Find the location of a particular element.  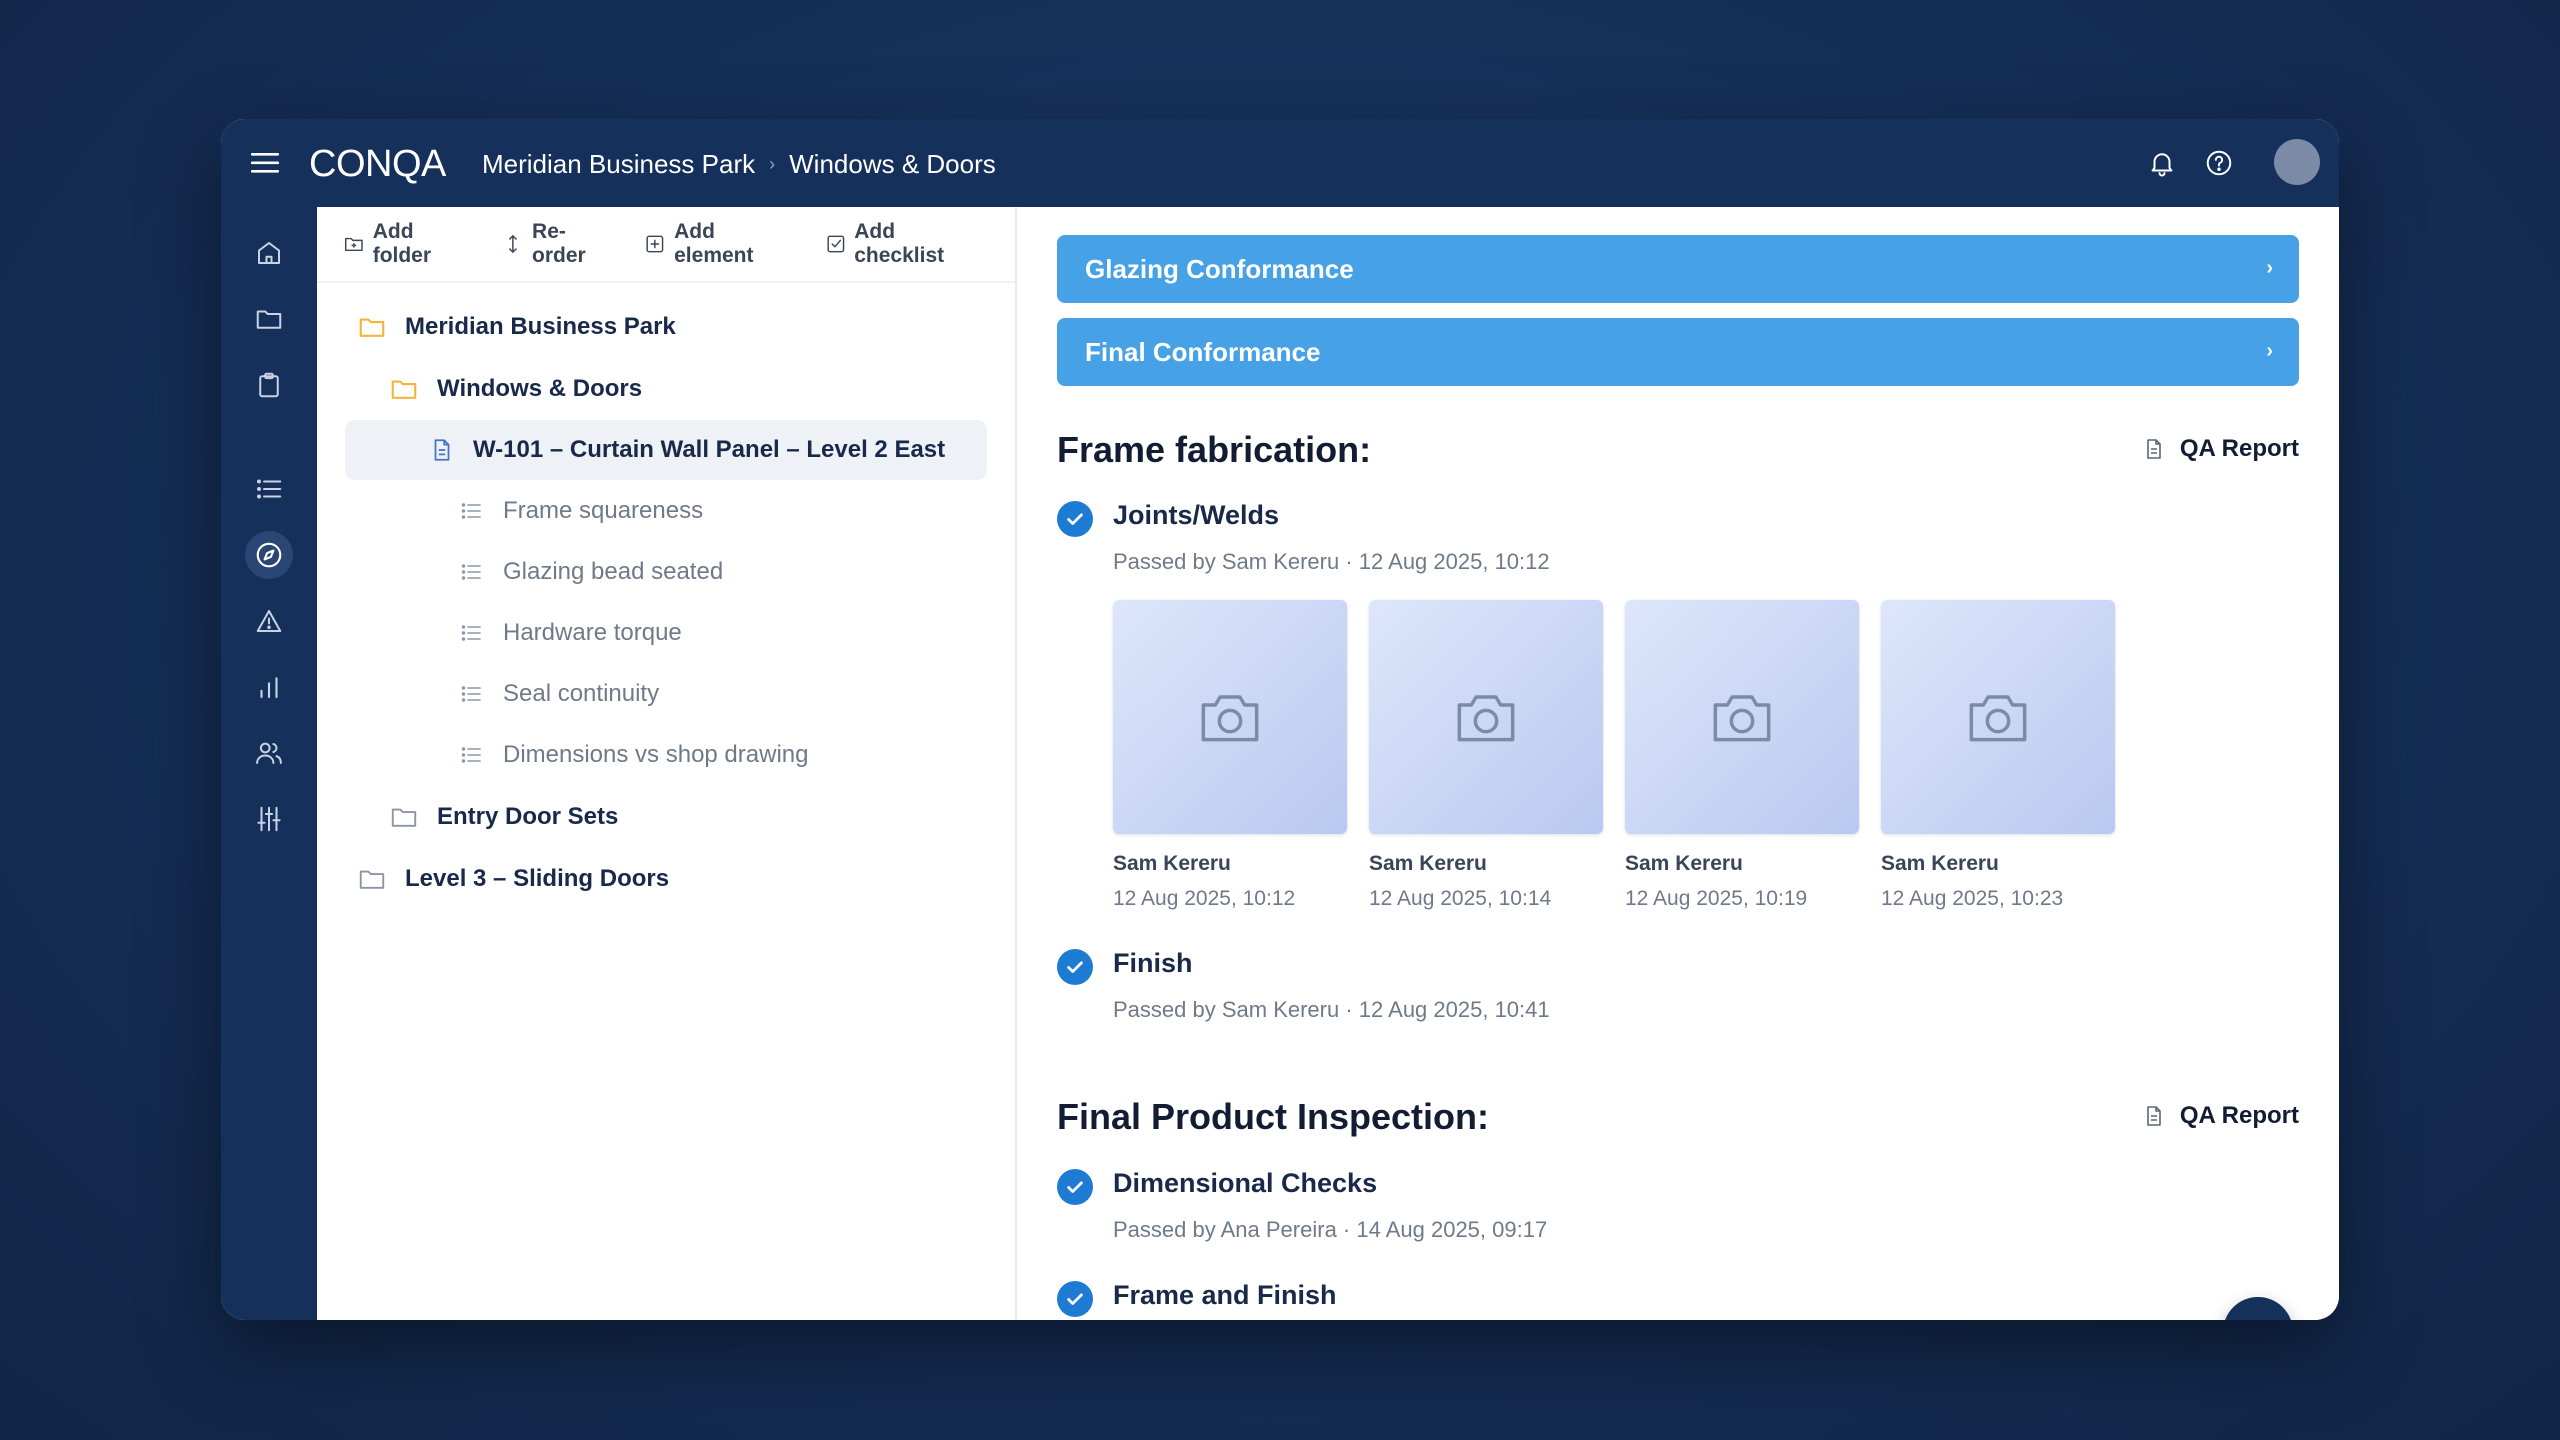

tree-folder-windows-doors: Windows & Doors is located at coordinates (666, 389).